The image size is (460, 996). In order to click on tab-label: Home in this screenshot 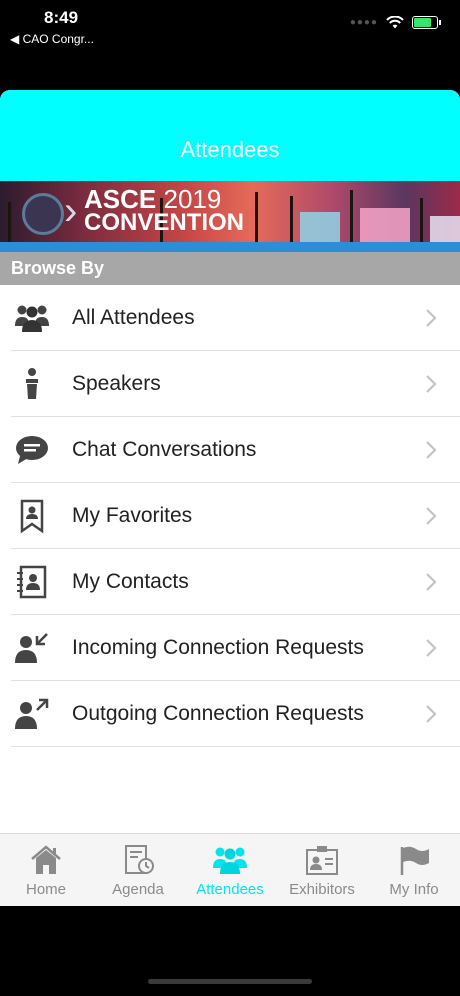, I will do `click(45, 889)`.